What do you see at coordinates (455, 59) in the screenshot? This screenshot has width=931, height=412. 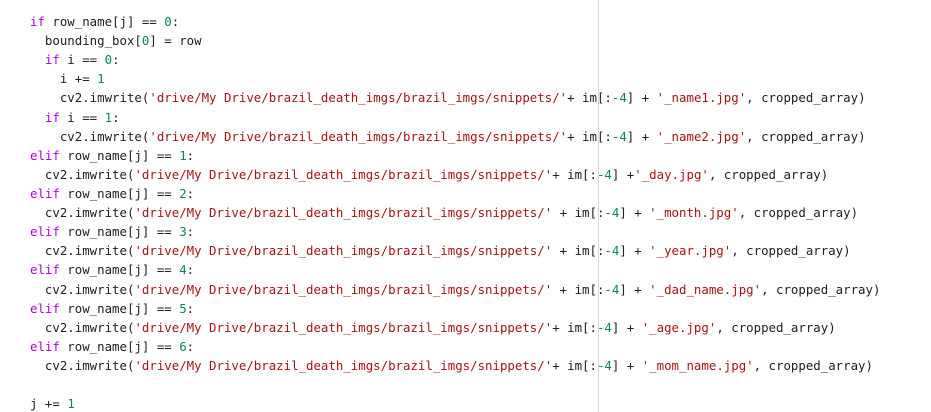 I see `code-line: if i == 0:` at bounding box center [455, 59].